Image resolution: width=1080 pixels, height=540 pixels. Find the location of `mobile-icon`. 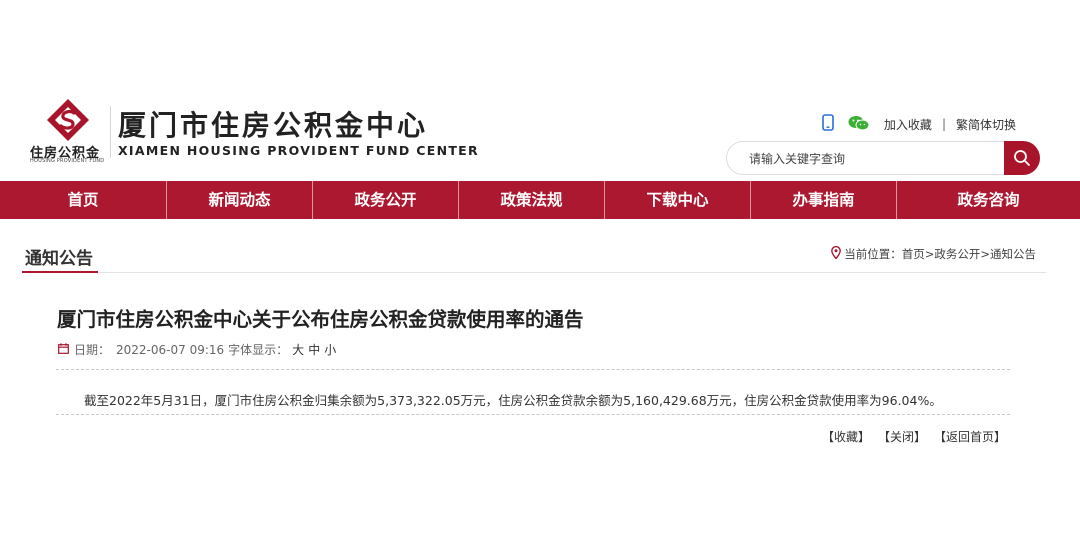

mobile-icon is located at coordinates (828, 124).